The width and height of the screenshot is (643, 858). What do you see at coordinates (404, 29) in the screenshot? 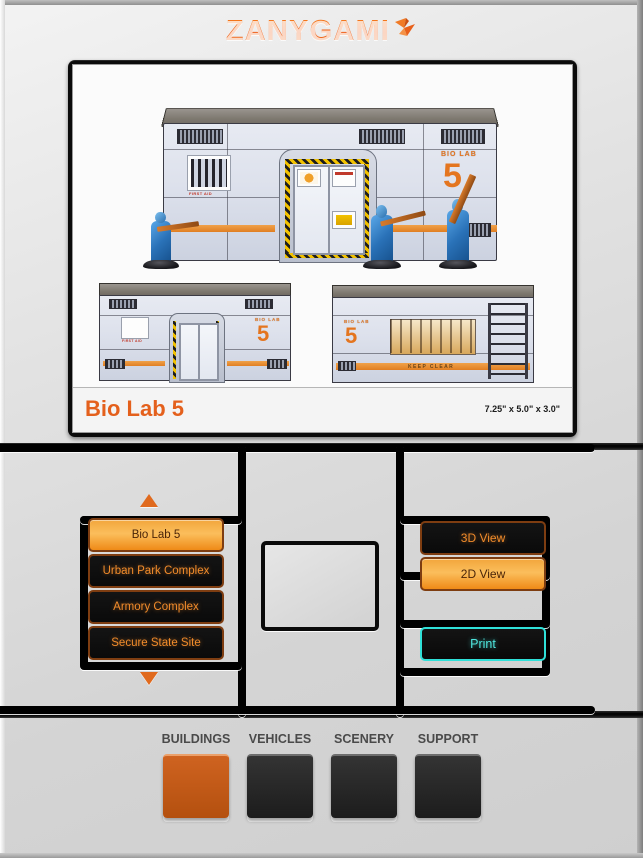
I see `origami-crane-icon` at bounding box center [404, 29].